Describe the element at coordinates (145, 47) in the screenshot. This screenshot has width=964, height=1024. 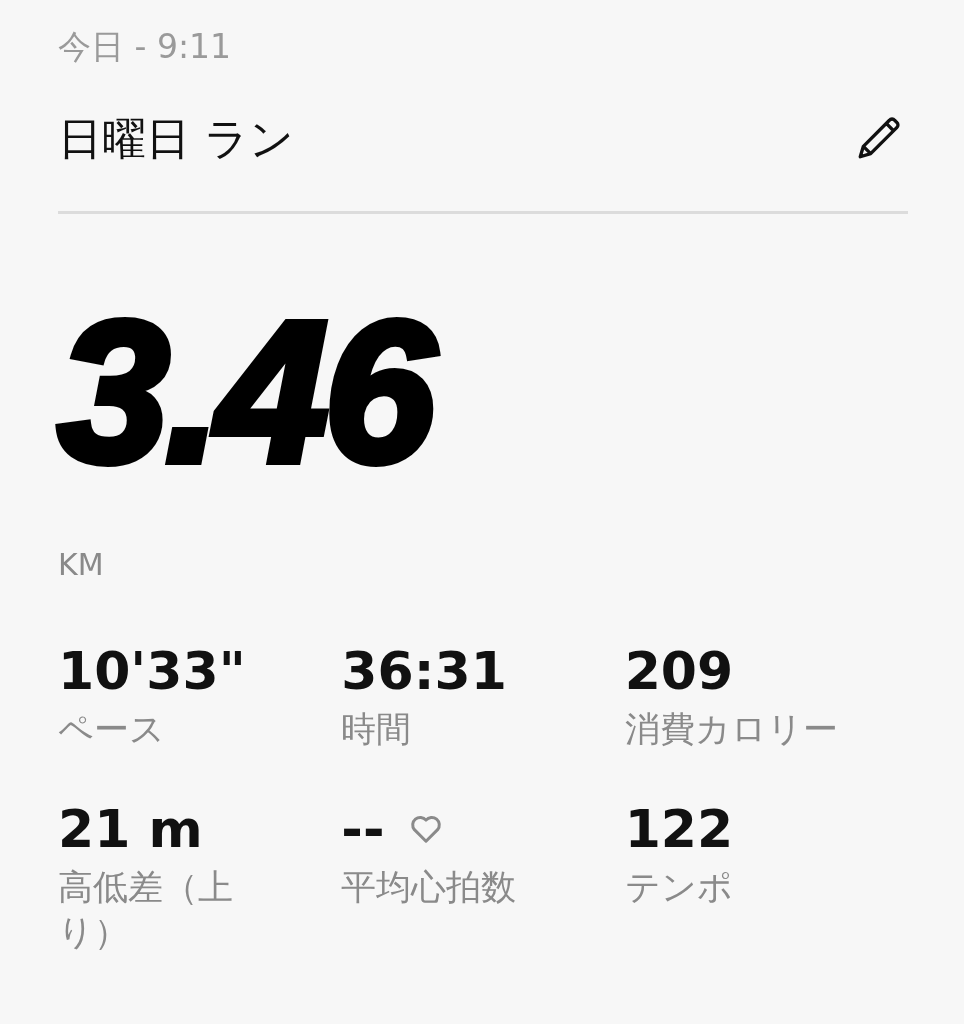
I see `date-time: 今日 - 9:11` at that location.